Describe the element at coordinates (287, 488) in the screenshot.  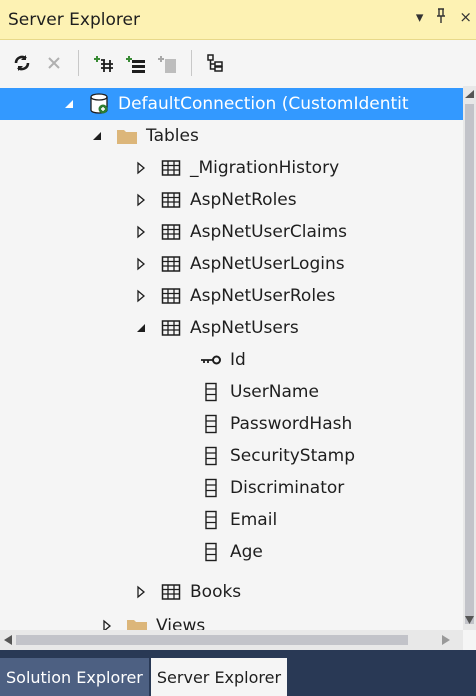
I see `tree-node-label: Discriminator` at that location.